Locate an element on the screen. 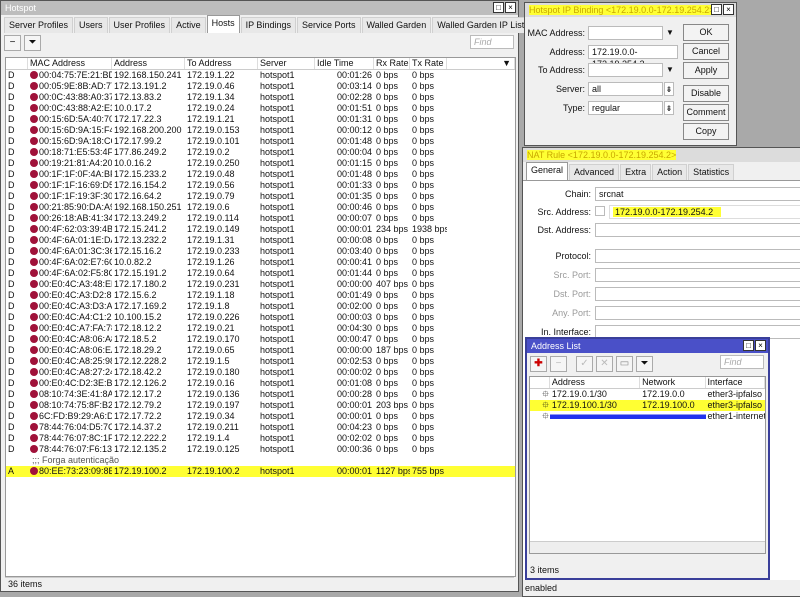 Image resolution: width=800 pixels, height=597 pixels. src-address-field: 172.19.0.0-172.19.254.2 is located at coordinates (704, 212).